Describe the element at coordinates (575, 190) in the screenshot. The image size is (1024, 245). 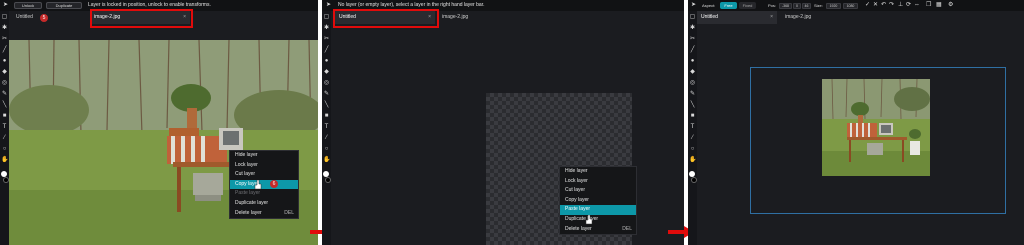
I see `menu-item-label: Cut layer` at that location.